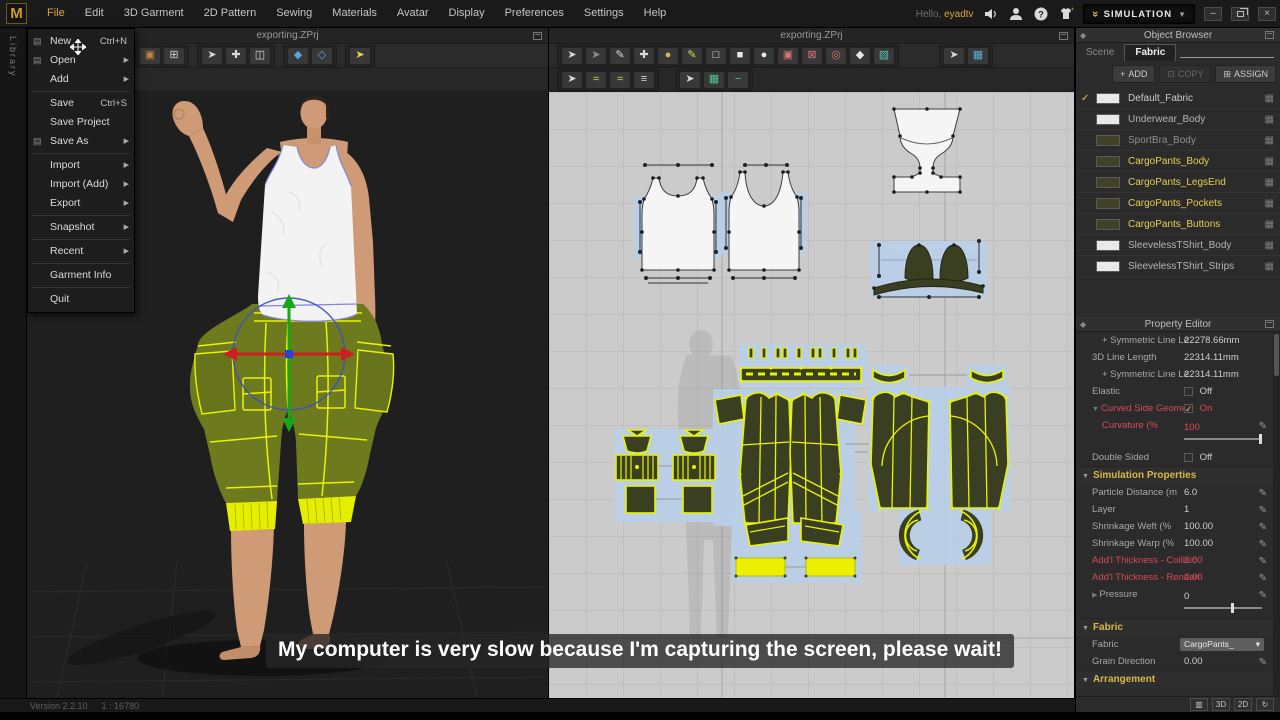  Describe the element at coordinates (694, 467) in the screenshot. I see `pattern-pocket-body-right` at that location.